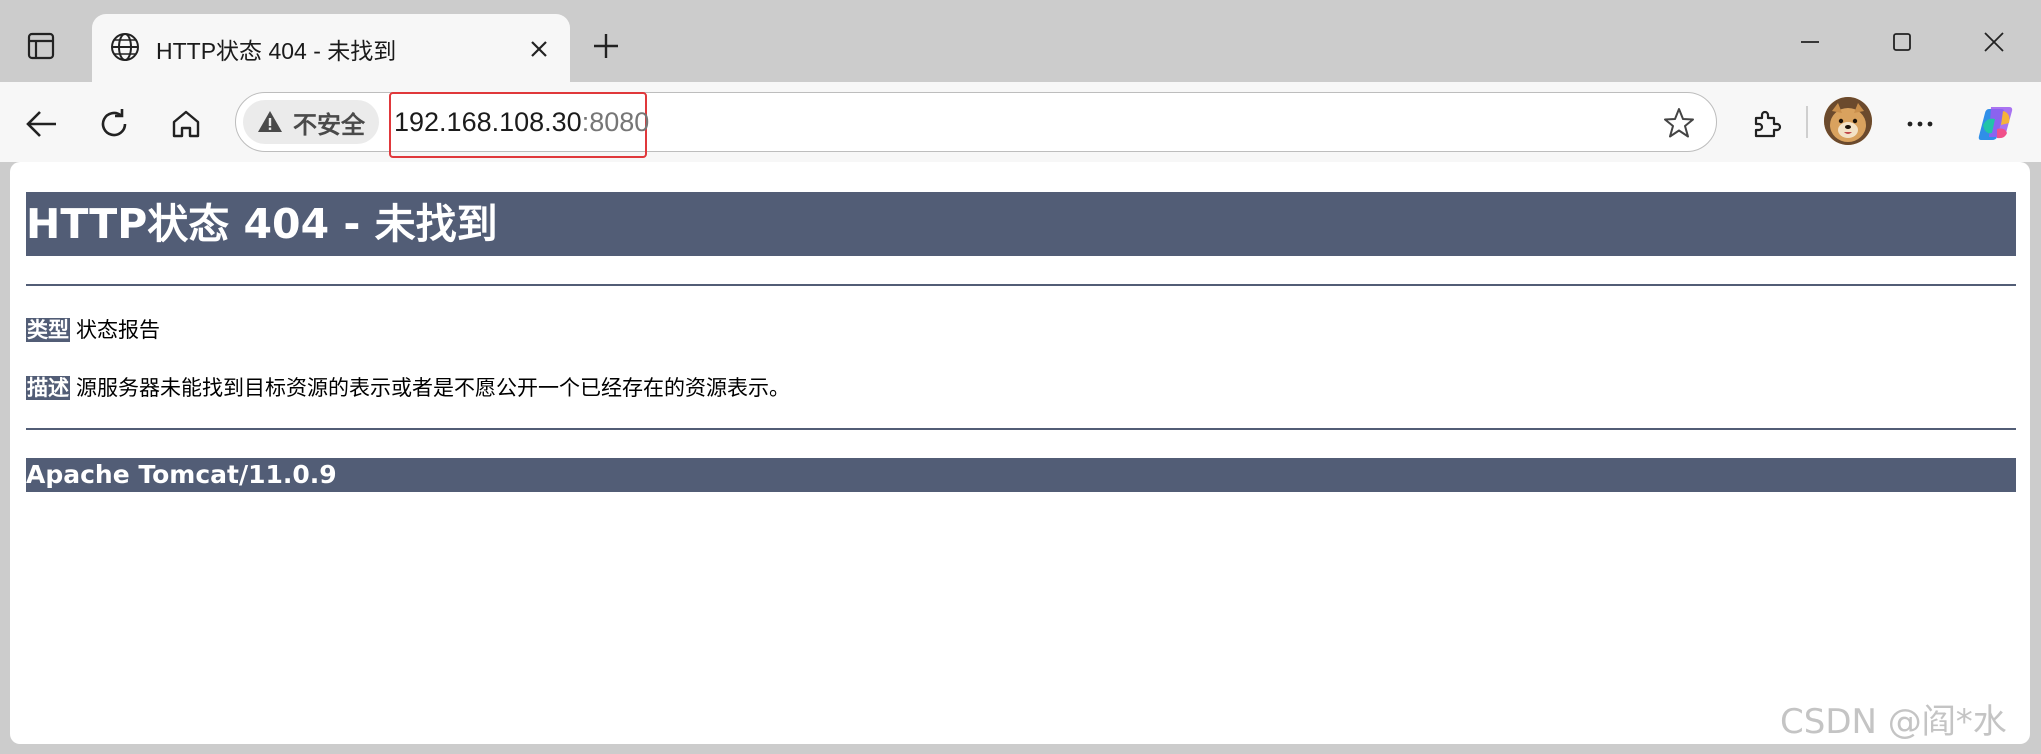 The height and width of the screenshot is (754, 2041). Describe the element at coordinates (1021, 224) in the screenshot. I see `page-heading: HTTP状态 404 - 未找到` at that location.